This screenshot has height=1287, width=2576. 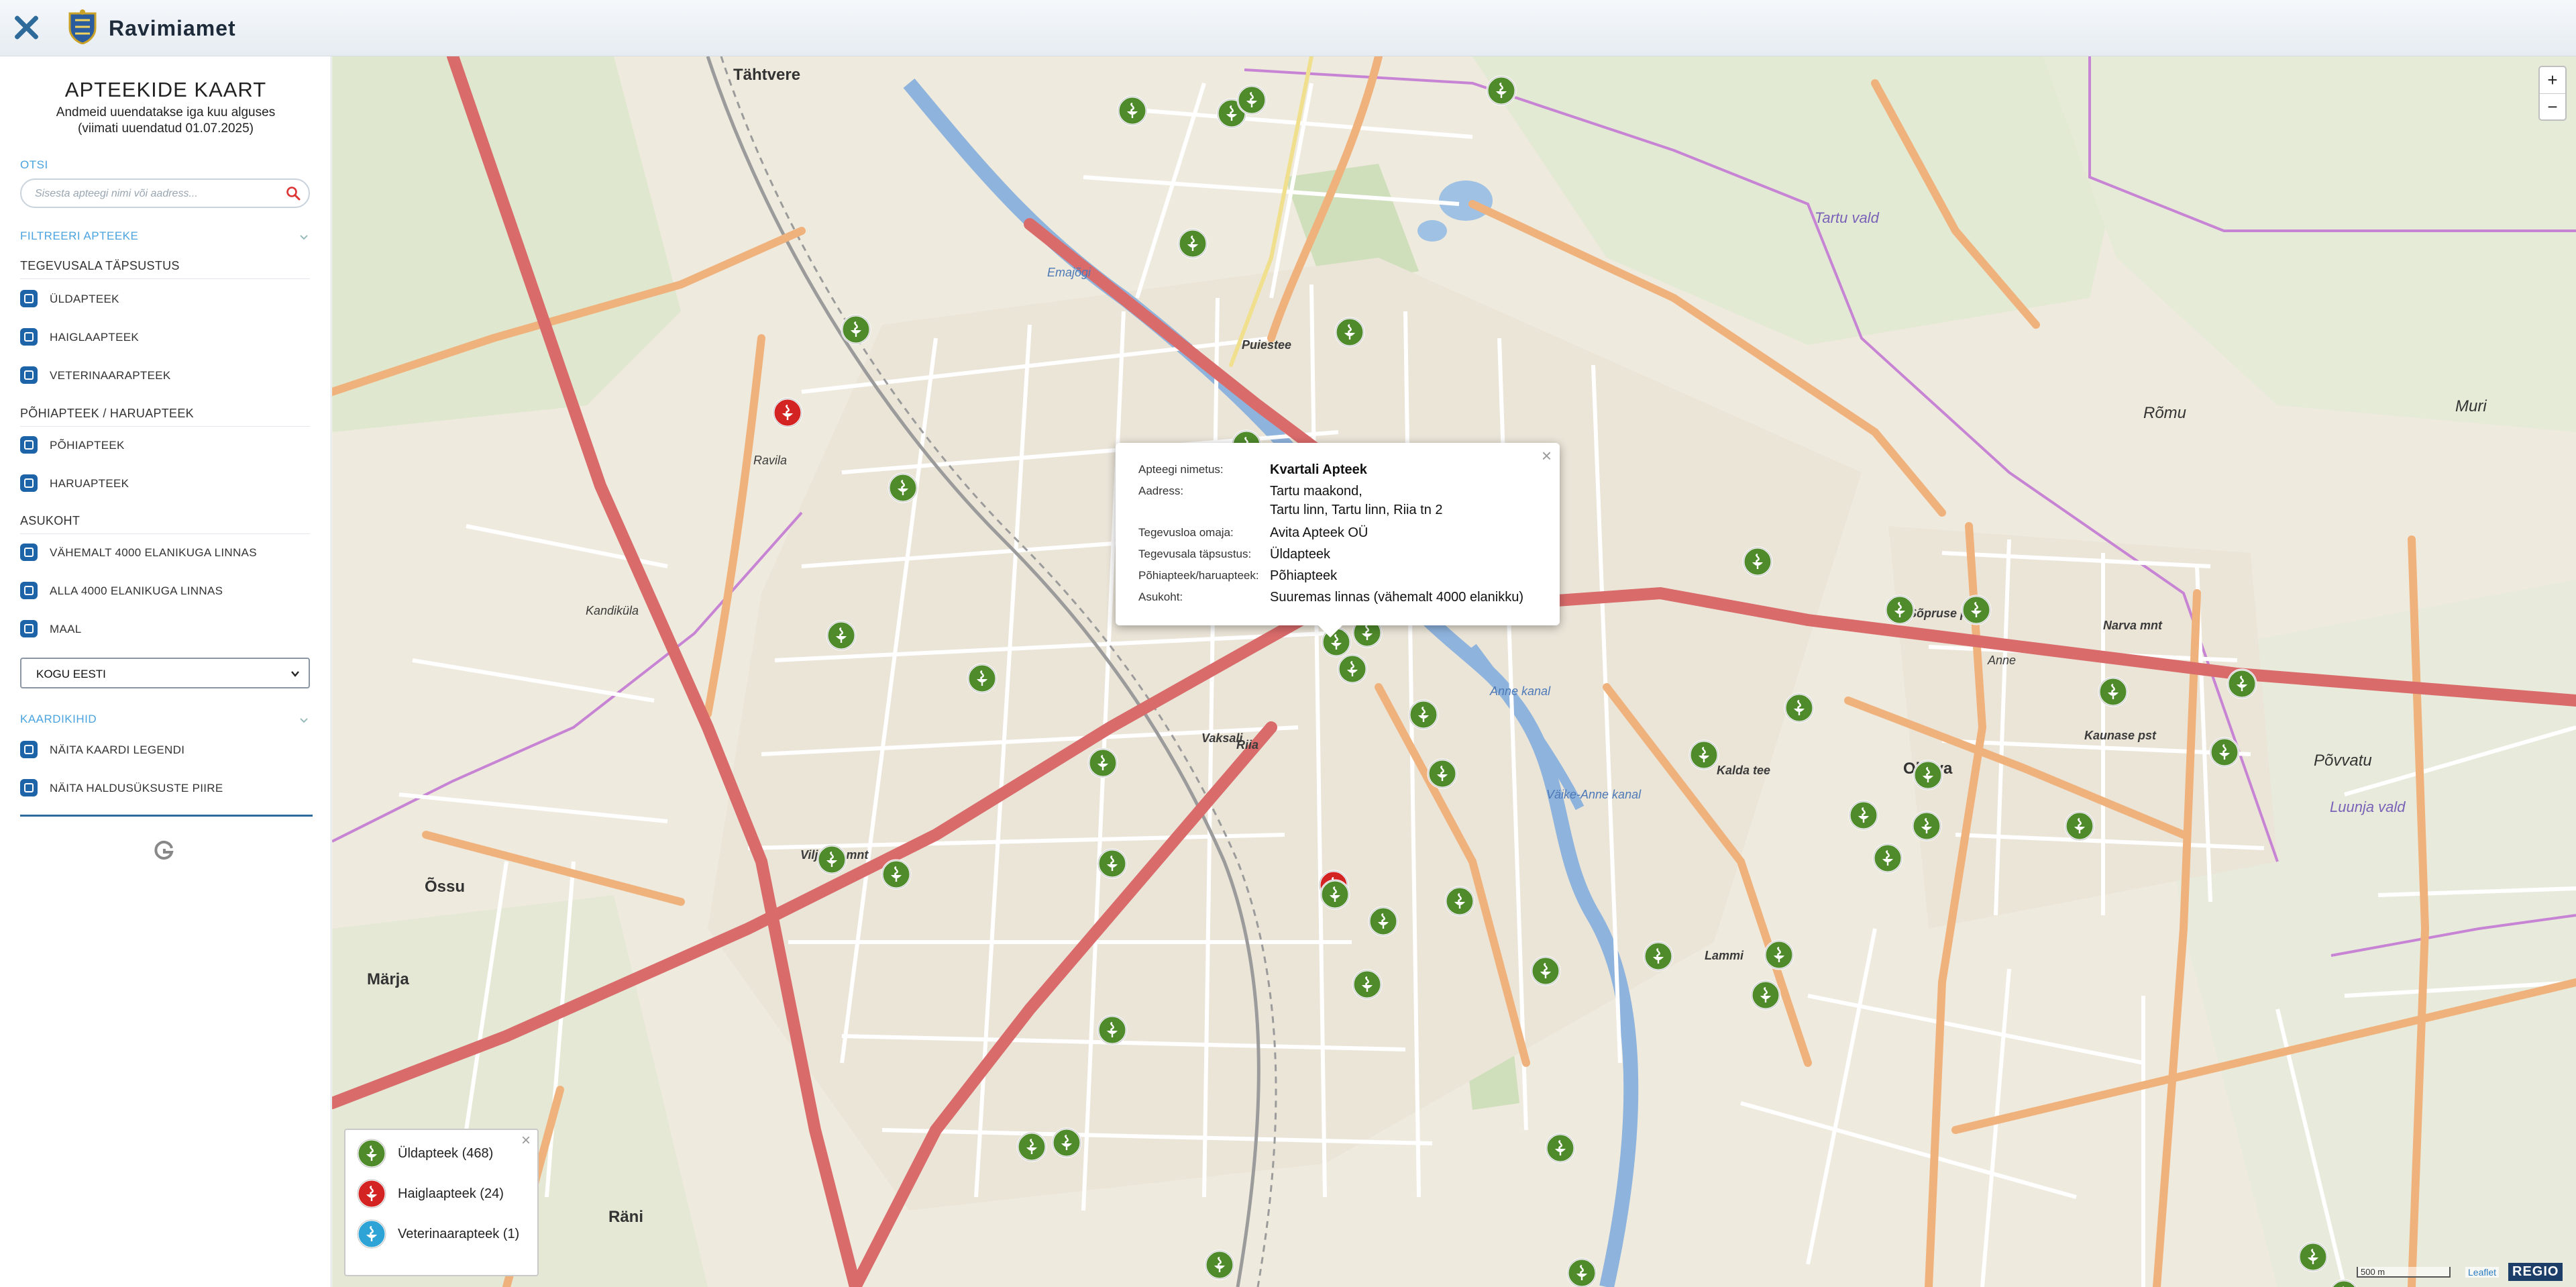 I want to click on popup-value: Avita Apteek OÜ, so click(x=1319, y=532).